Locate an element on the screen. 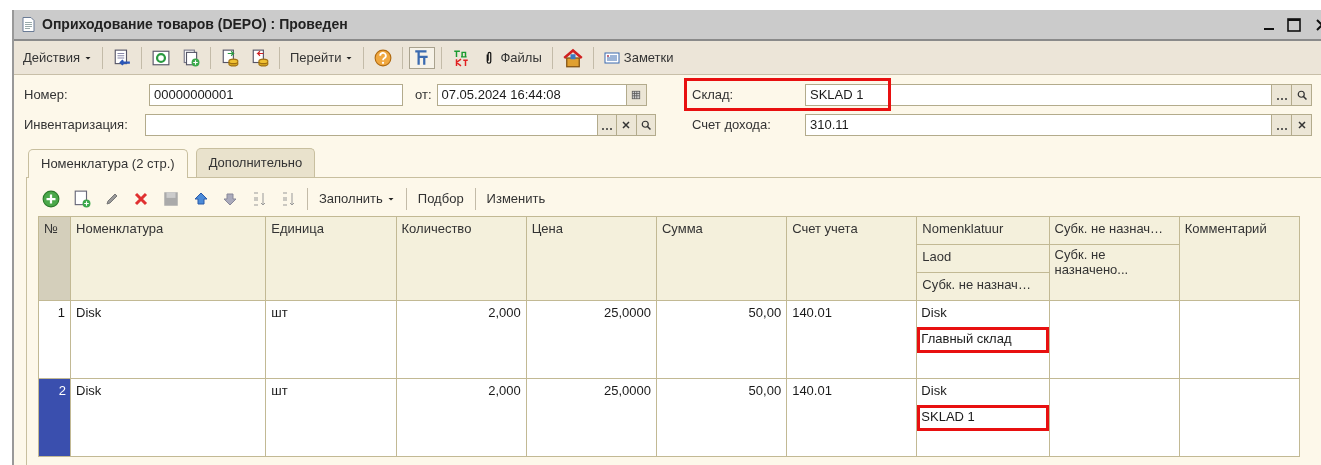  table-cell: Главный склад is located at coordinates (983, 339).